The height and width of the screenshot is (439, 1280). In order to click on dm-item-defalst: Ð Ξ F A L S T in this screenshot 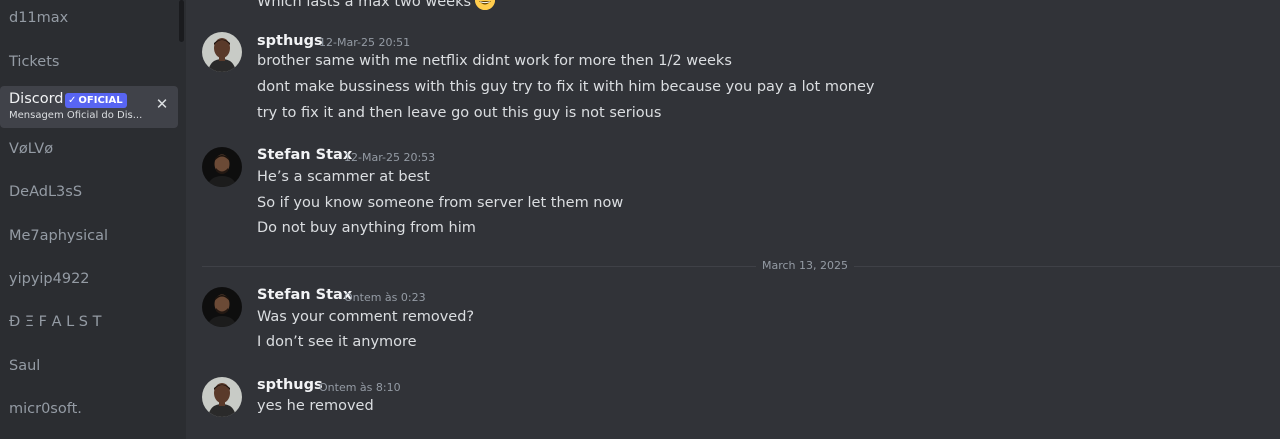, I will do `click(55, 322)`.